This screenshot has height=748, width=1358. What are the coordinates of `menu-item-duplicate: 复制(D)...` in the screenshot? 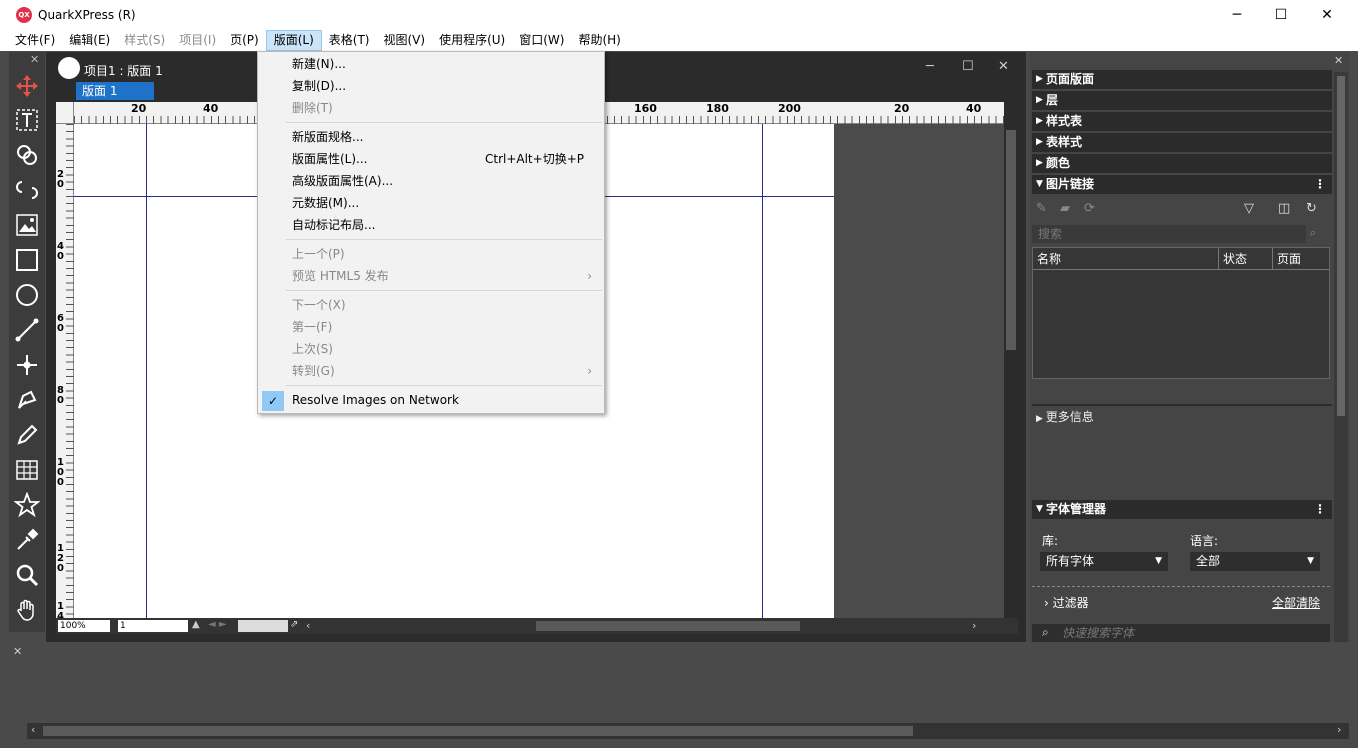 It's located at (431, 86).